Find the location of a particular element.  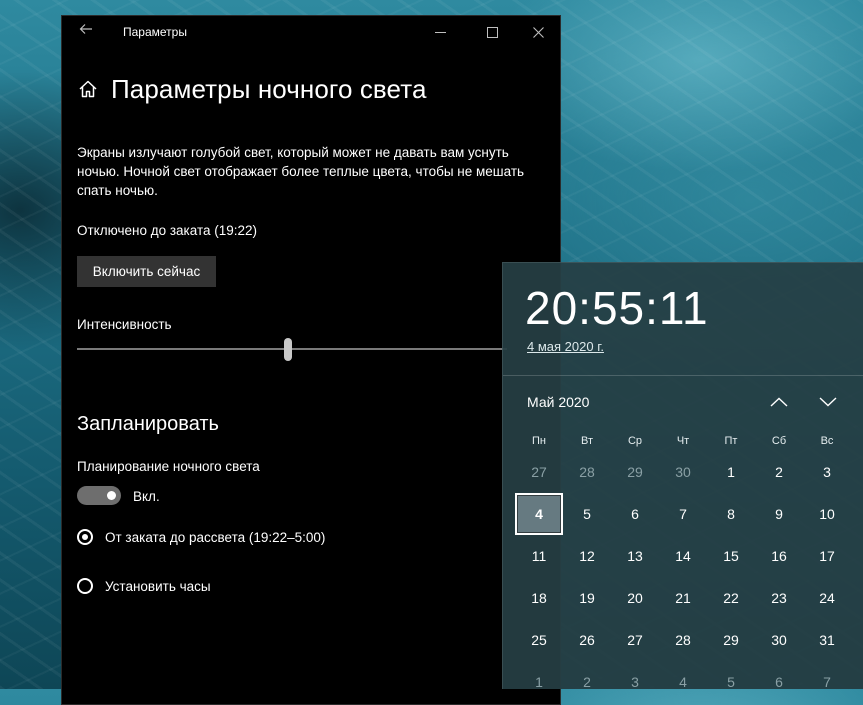

weekday-label: Пн is located at coordinates (539, 441).